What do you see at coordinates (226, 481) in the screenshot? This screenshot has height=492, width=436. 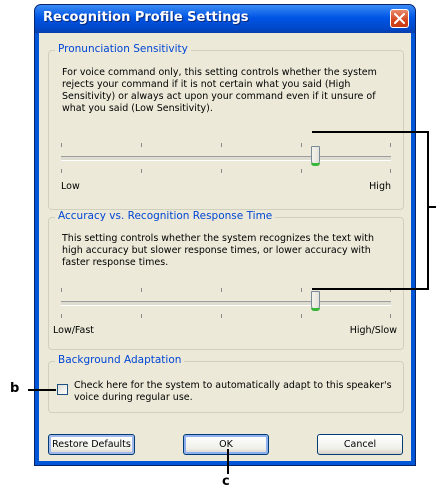 I see `callout-label-c: c` at bounding box center [226, 481].